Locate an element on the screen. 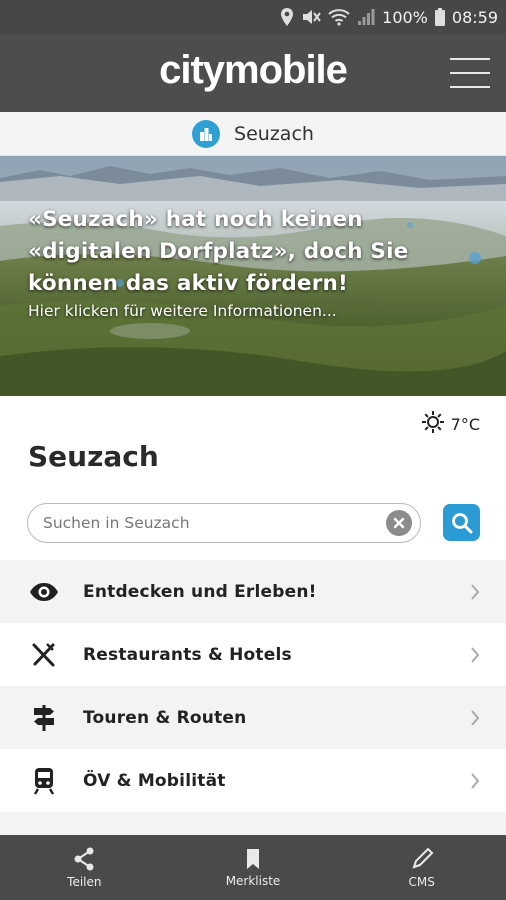 The width and height of the screenshot is (506, 900). wifi-icon is located at coordinates (339, 17).